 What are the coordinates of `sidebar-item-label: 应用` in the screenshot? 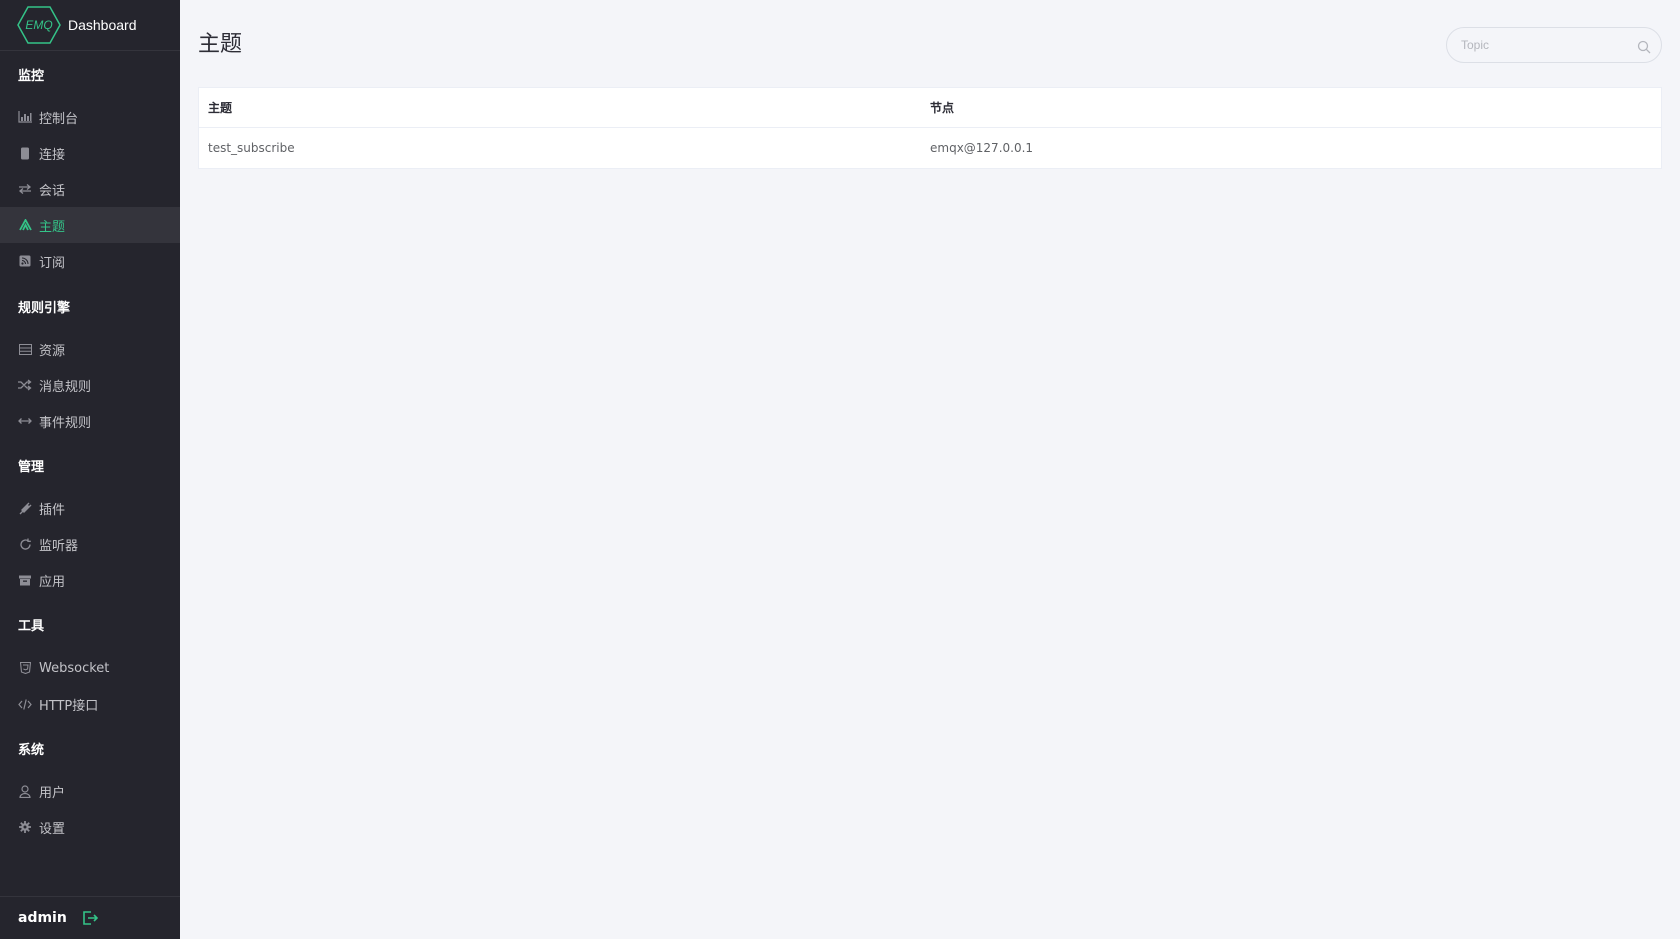 It's located at (52, 582).